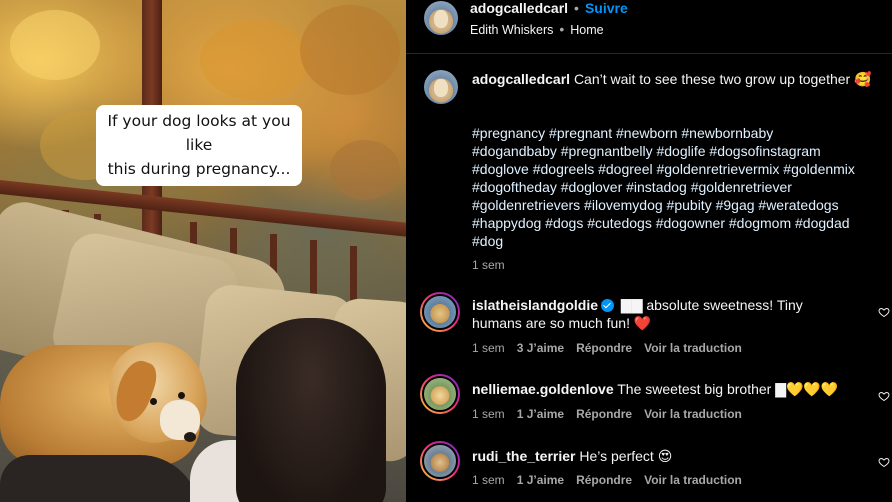 Image resolution: width=892 pixels, height=502 pixels. What do you see at coordinates (540, 348) in the screenshot?
I see `comment-likes: 3 J’aime` at bounding box center [540, 348].